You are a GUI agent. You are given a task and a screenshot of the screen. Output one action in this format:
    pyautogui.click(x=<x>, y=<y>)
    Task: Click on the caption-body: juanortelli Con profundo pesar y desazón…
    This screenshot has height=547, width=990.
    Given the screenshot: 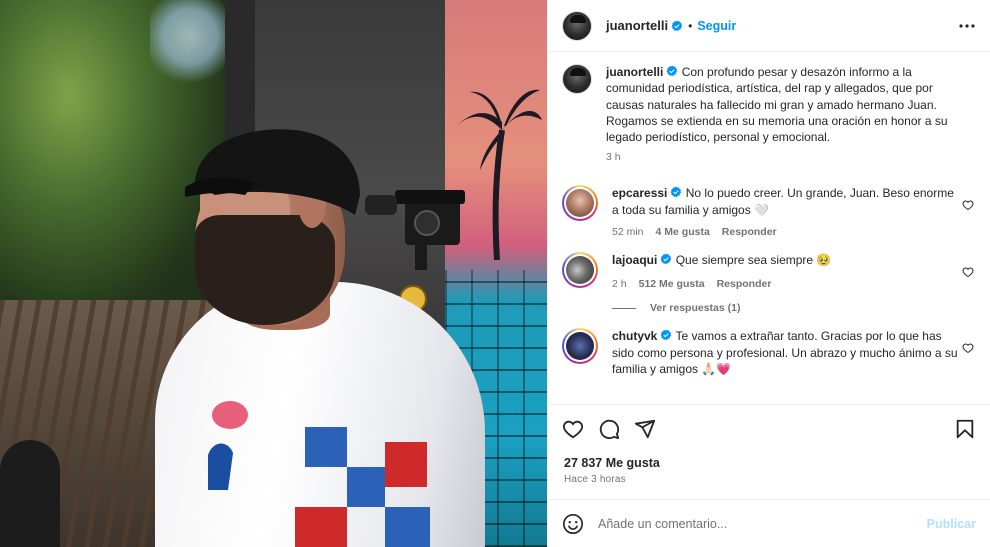 What is the action you would take?
    pyautogui.click(x=790, y=113)
    